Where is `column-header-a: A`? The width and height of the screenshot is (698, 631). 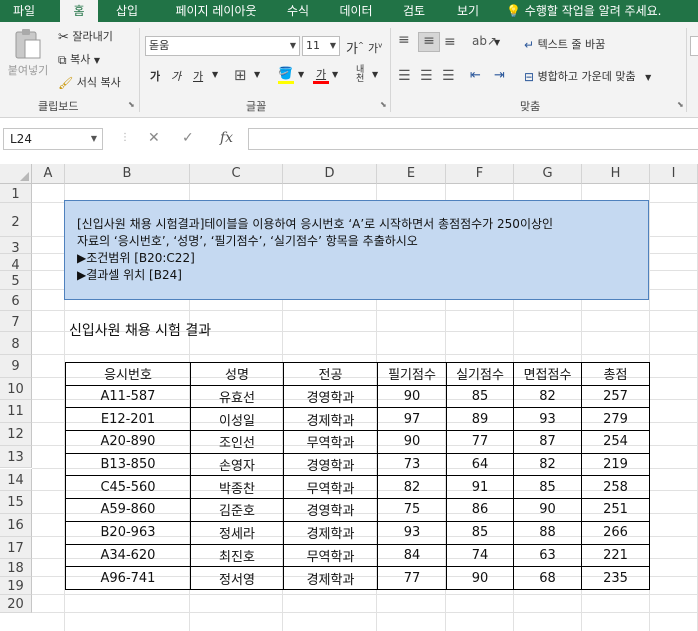 column-header-a: A is located at coordinates (48, 174).